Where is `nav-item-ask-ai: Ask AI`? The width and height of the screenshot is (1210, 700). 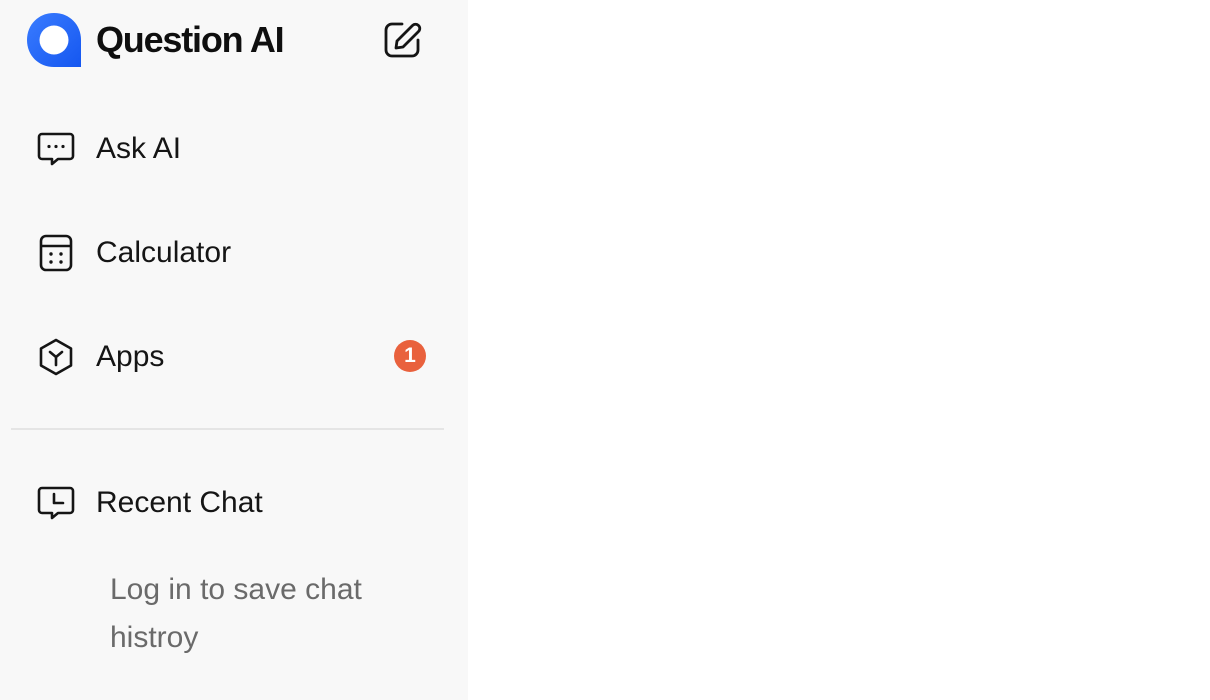 nav-item-ask-ai: Ask AI is located at coordinates (234, 148).